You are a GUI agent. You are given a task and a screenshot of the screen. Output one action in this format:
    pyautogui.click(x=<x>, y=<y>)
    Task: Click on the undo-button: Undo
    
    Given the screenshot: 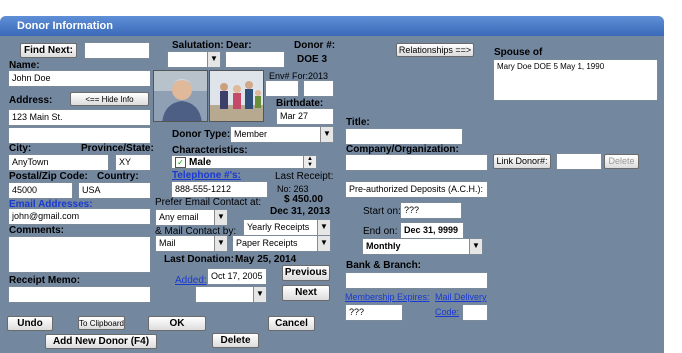 What is the action you would take?
    pyautogui.click(x=30, y=323)
    